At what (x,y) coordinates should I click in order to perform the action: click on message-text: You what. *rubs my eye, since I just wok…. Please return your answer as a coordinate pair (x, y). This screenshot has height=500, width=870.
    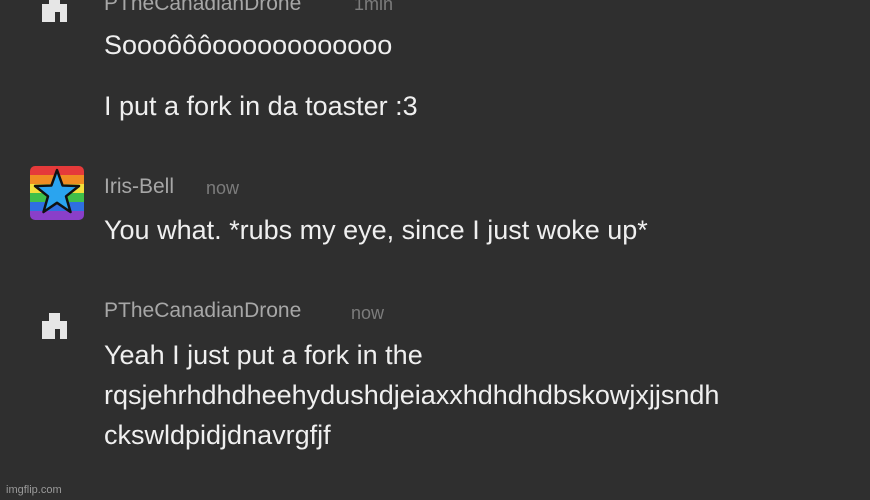
    Looking at the image, I should click on (376, 230).